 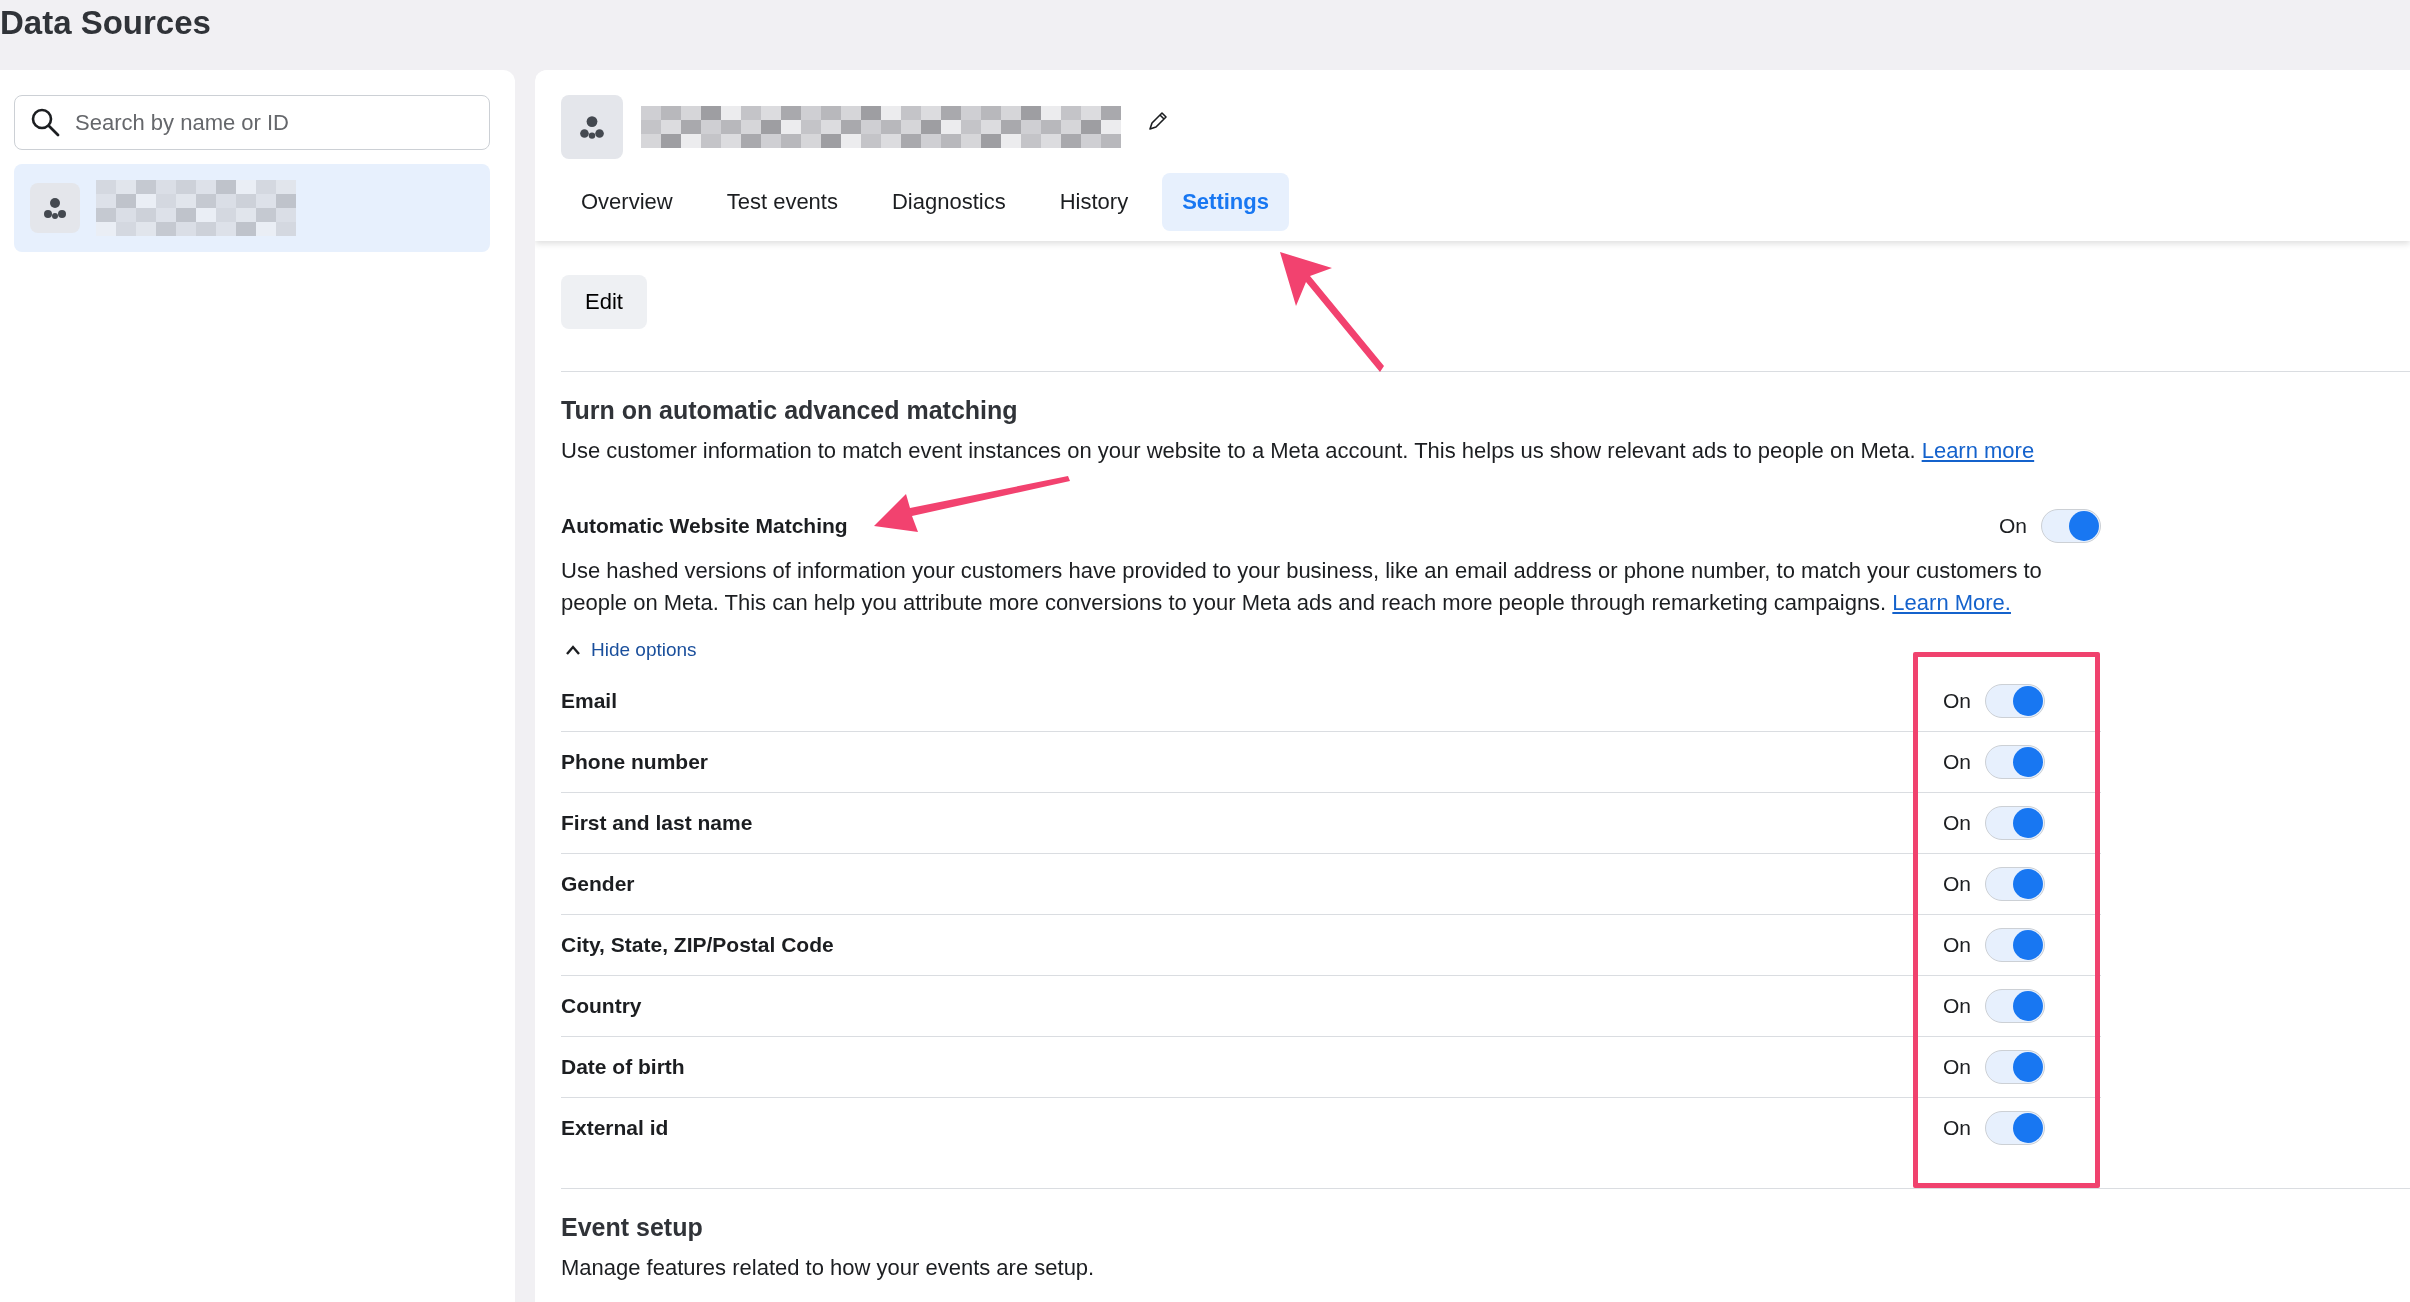 What do you see at coordinates (252, 122) in the screenshot?
I see `search-field: Search by name or ID` at bounding box center [252, 122].